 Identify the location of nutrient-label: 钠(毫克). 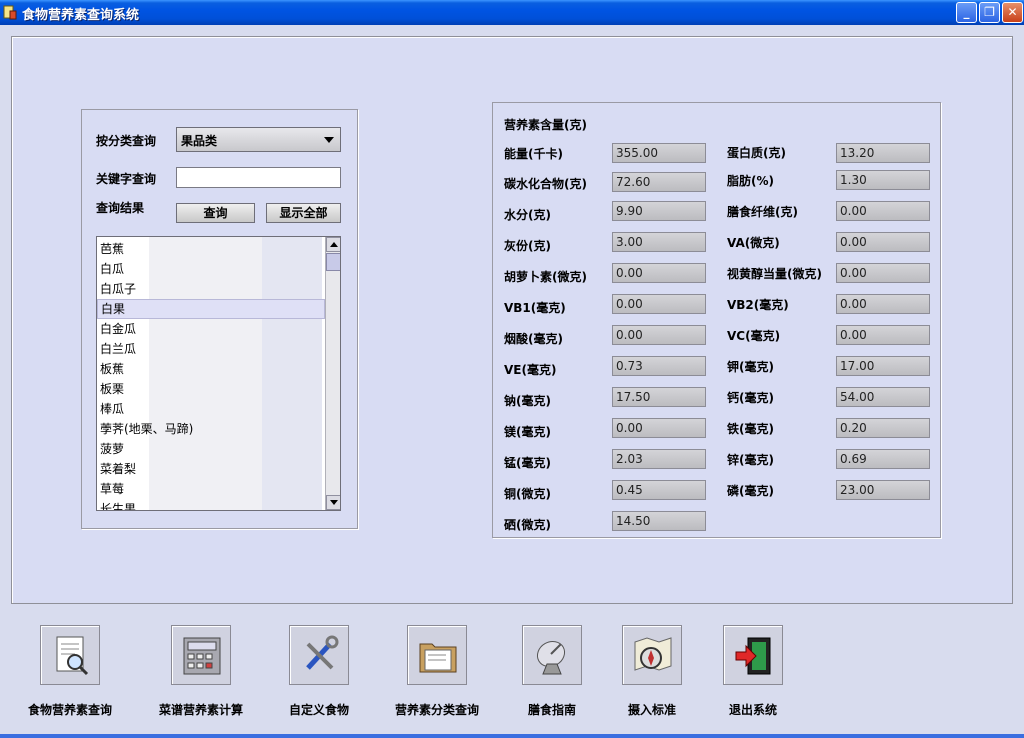
(527, 401).